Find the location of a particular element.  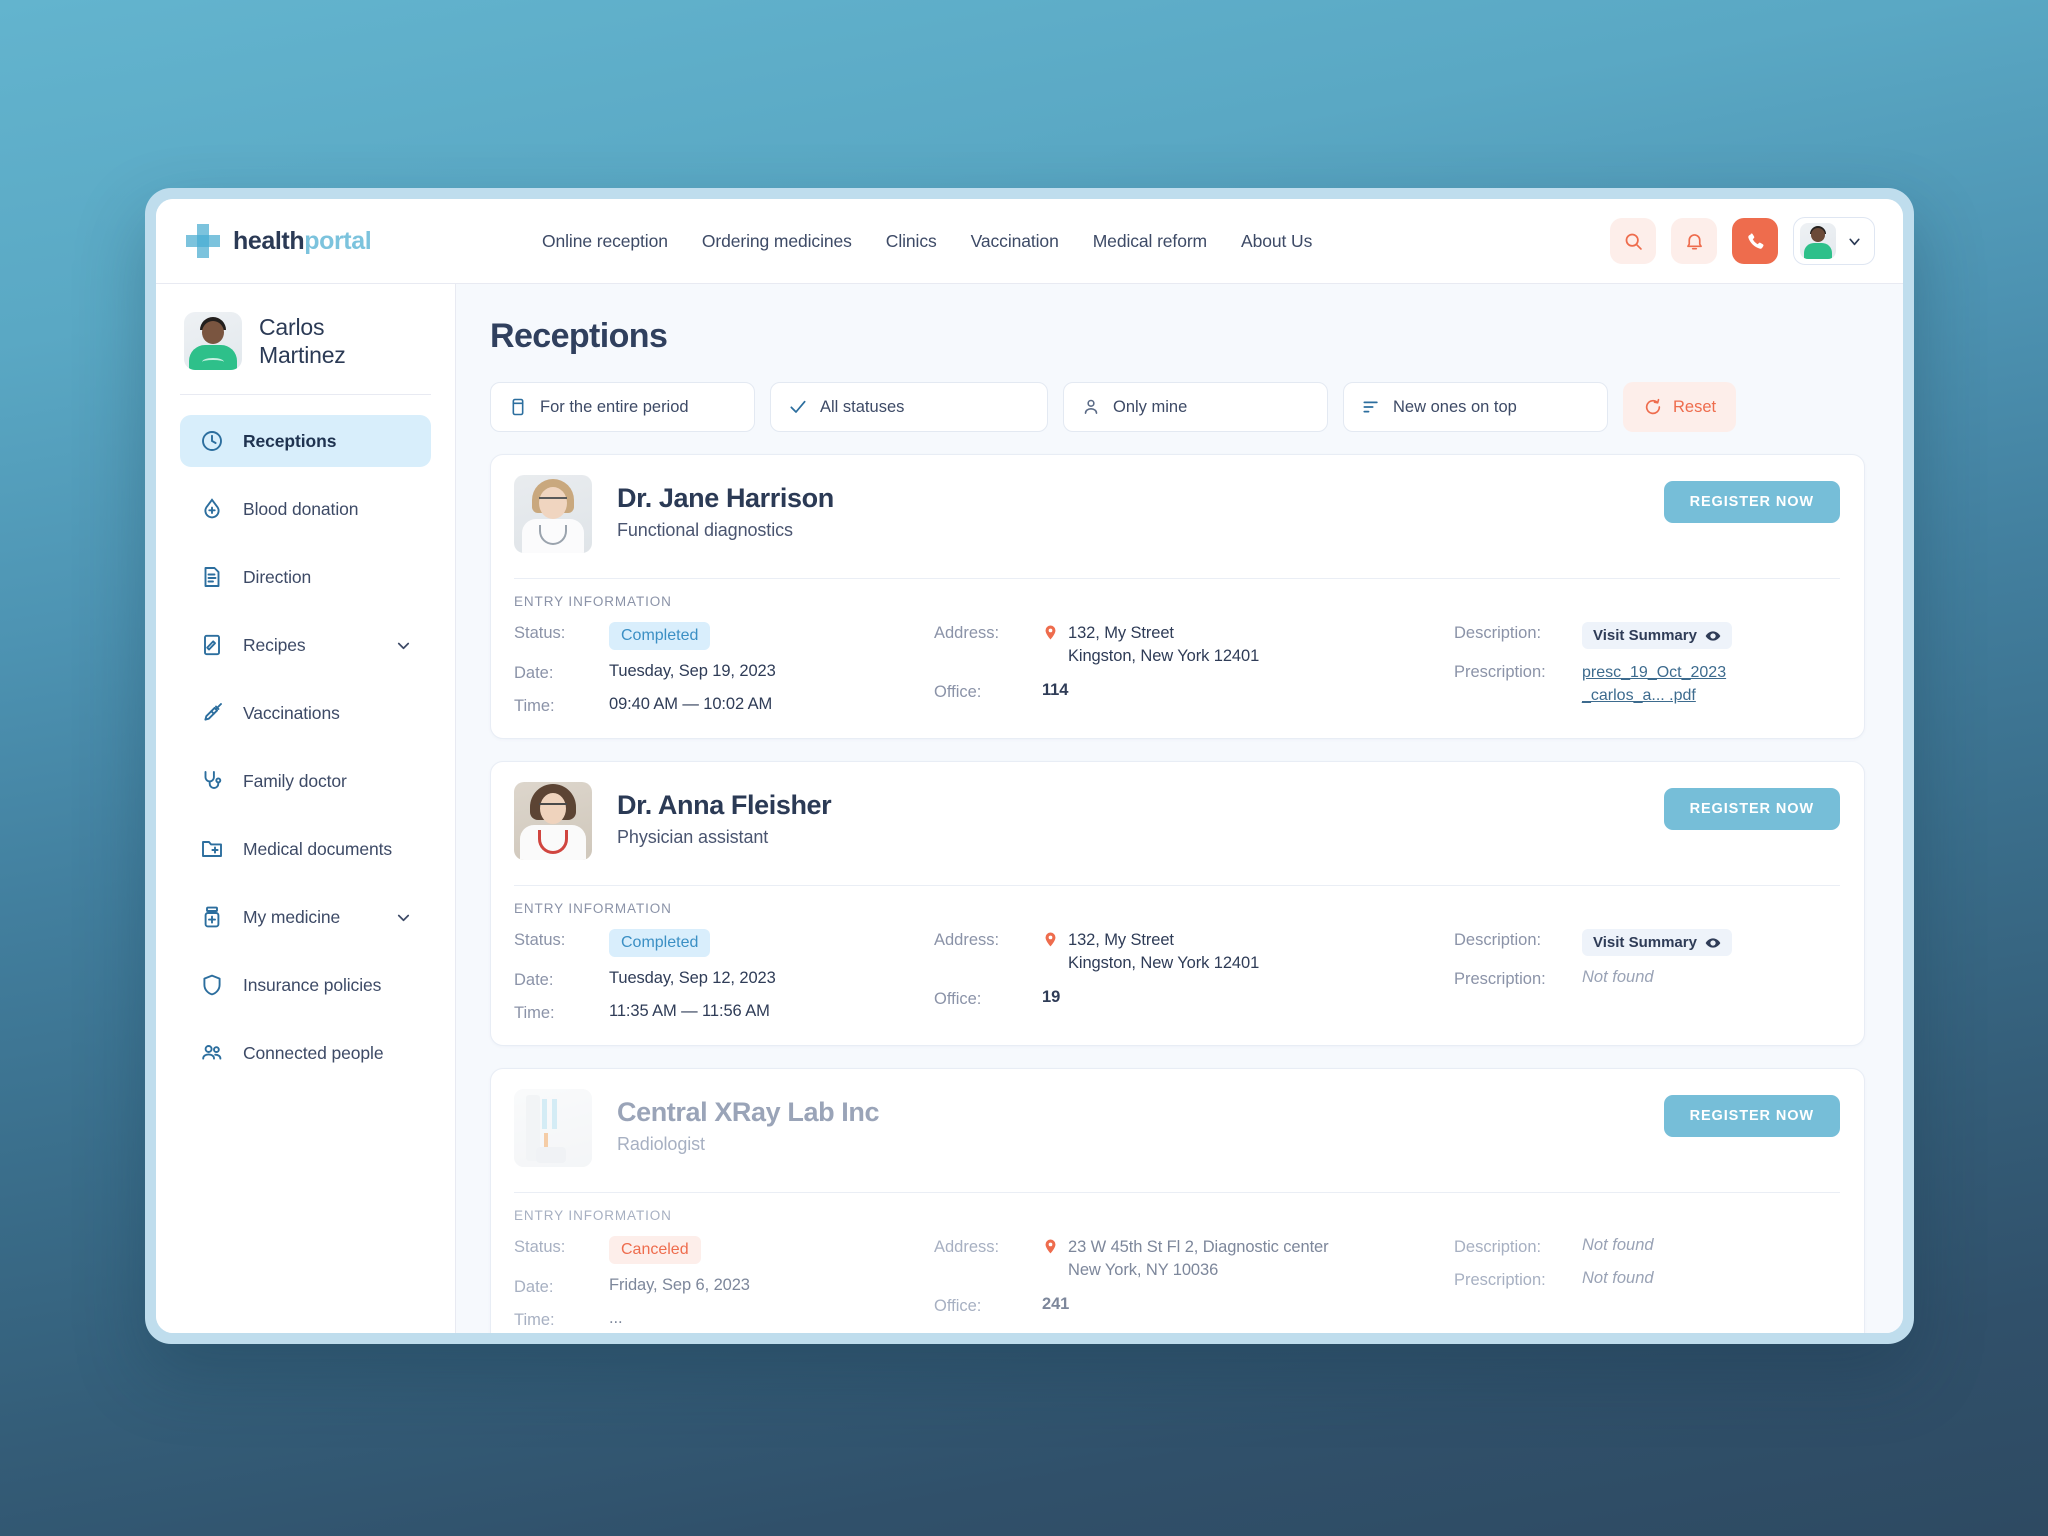

document-icon is located at coordinates (212, 577).